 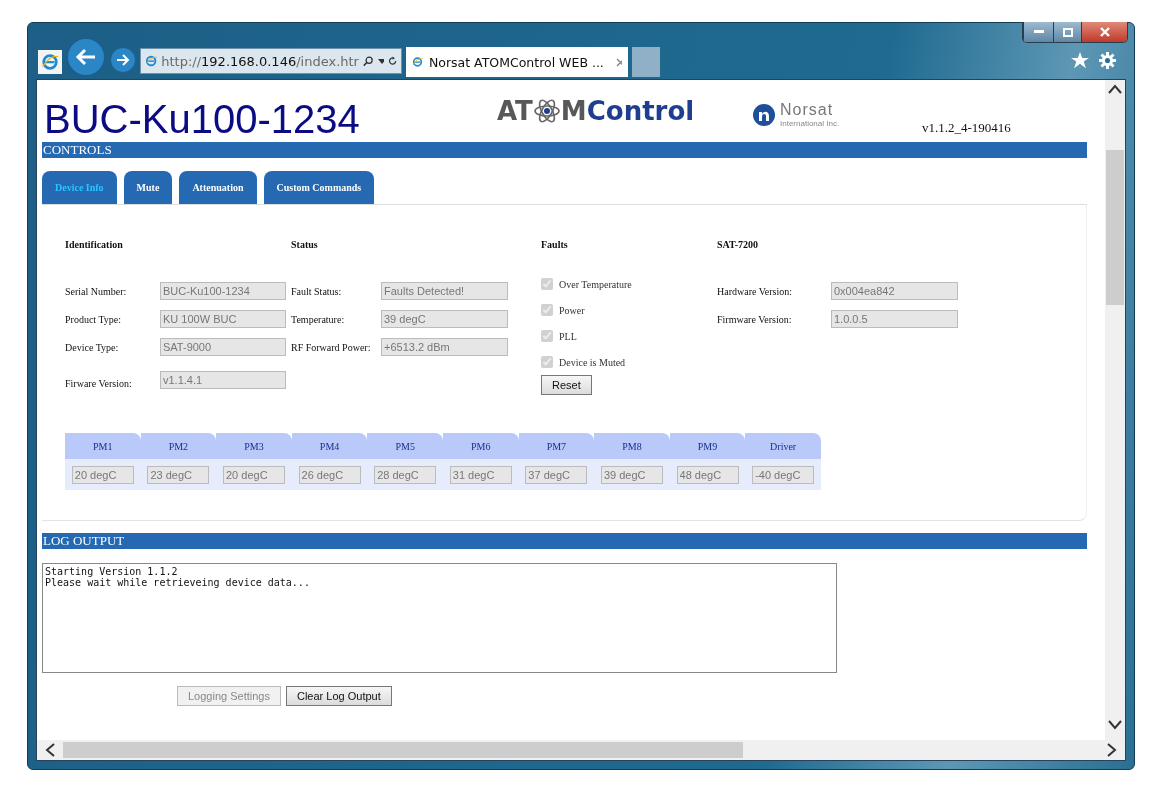 What do you see at coordinates (480, 474) in the screenshot?
I see `input-field: 31 degC` at bounding box center [480, 474].